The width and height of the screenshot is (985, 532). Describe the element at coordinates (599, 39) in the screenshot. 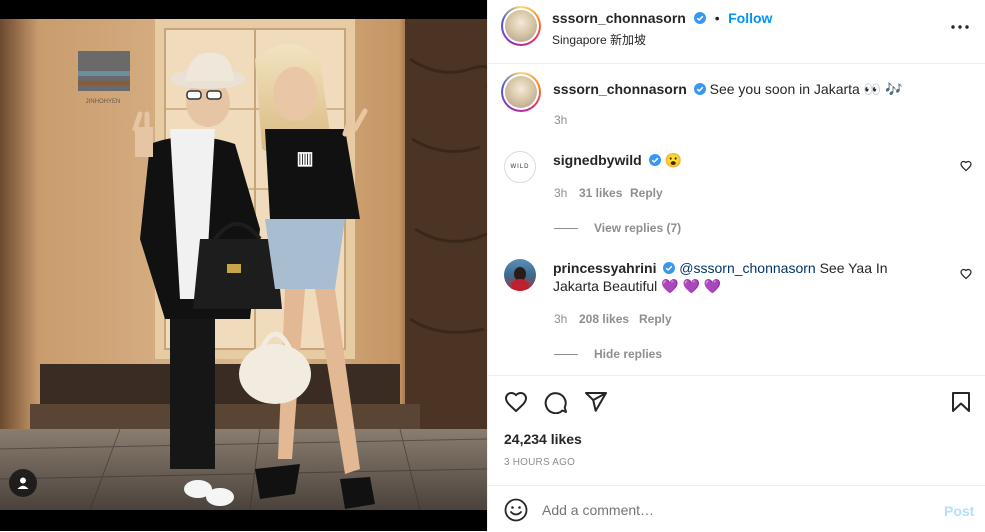

I see `post-location: Singapore 新加坡` at that location.